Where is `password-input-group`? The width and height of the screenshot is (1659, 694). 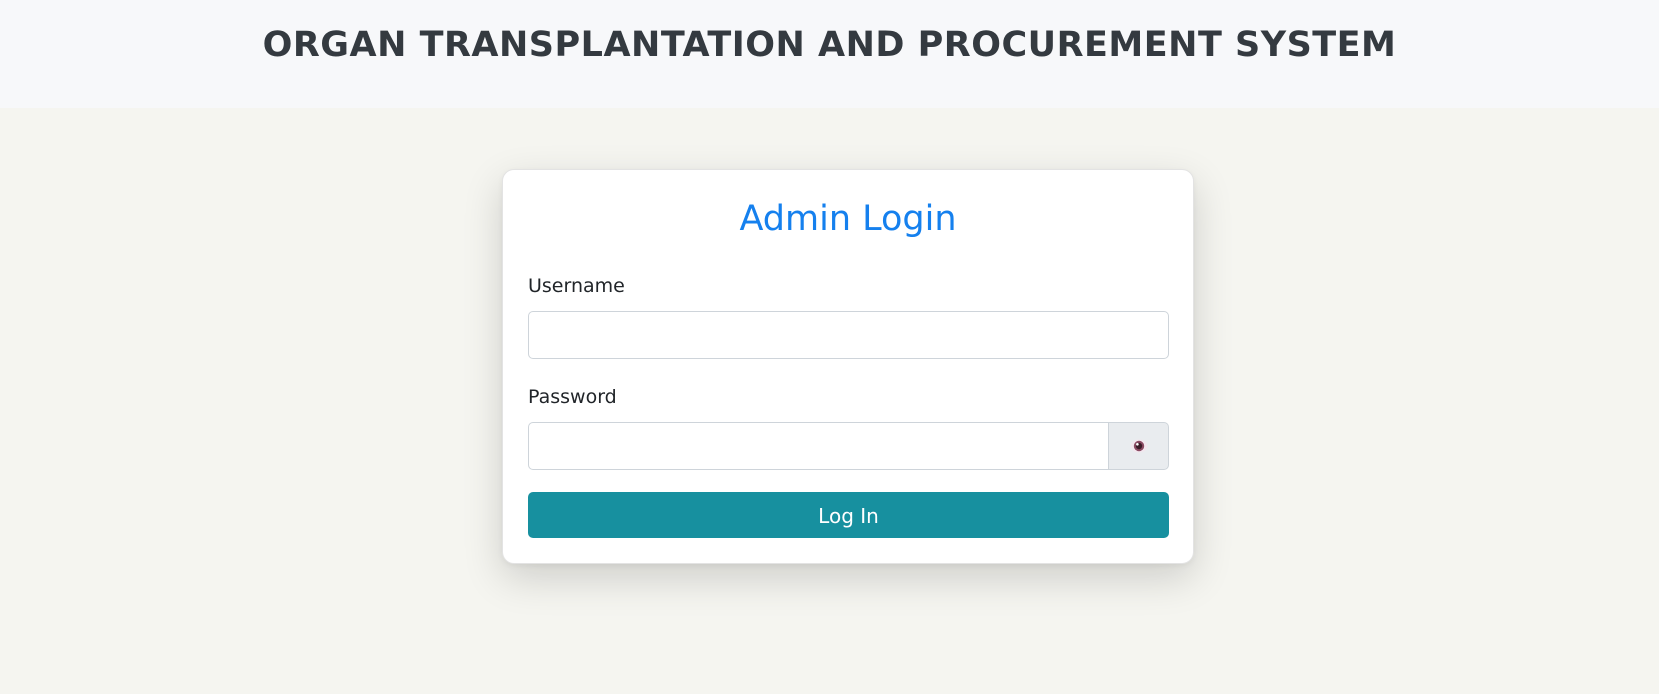
password-input-group is located at coordinates (848, 446).